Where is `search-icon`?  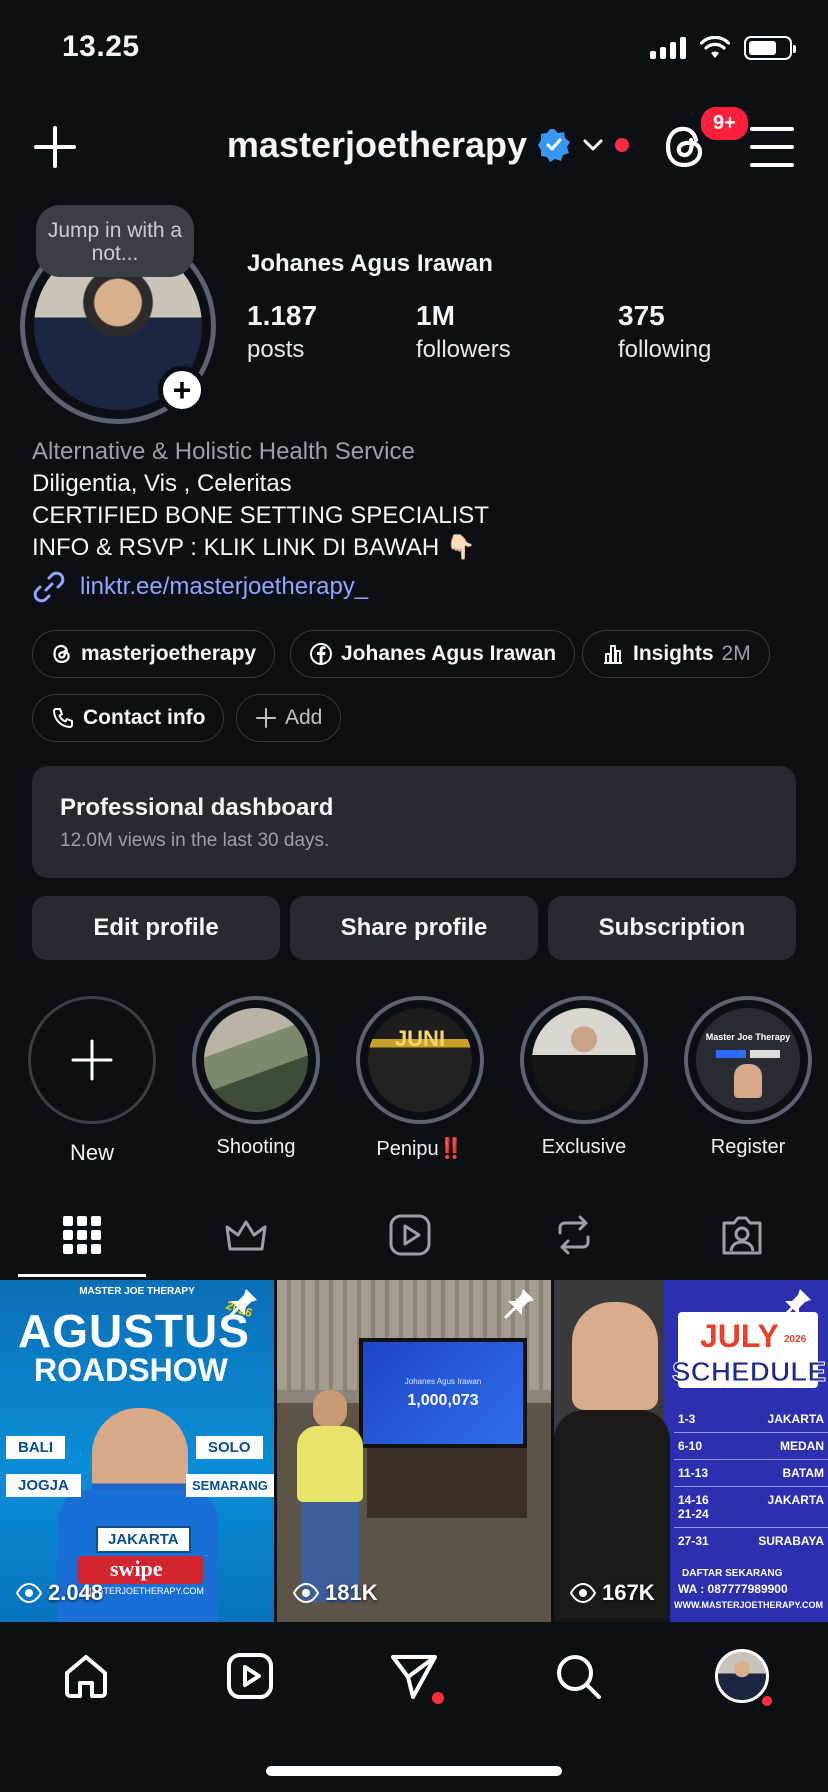 search-icon is located at coordinates (579, 1677).